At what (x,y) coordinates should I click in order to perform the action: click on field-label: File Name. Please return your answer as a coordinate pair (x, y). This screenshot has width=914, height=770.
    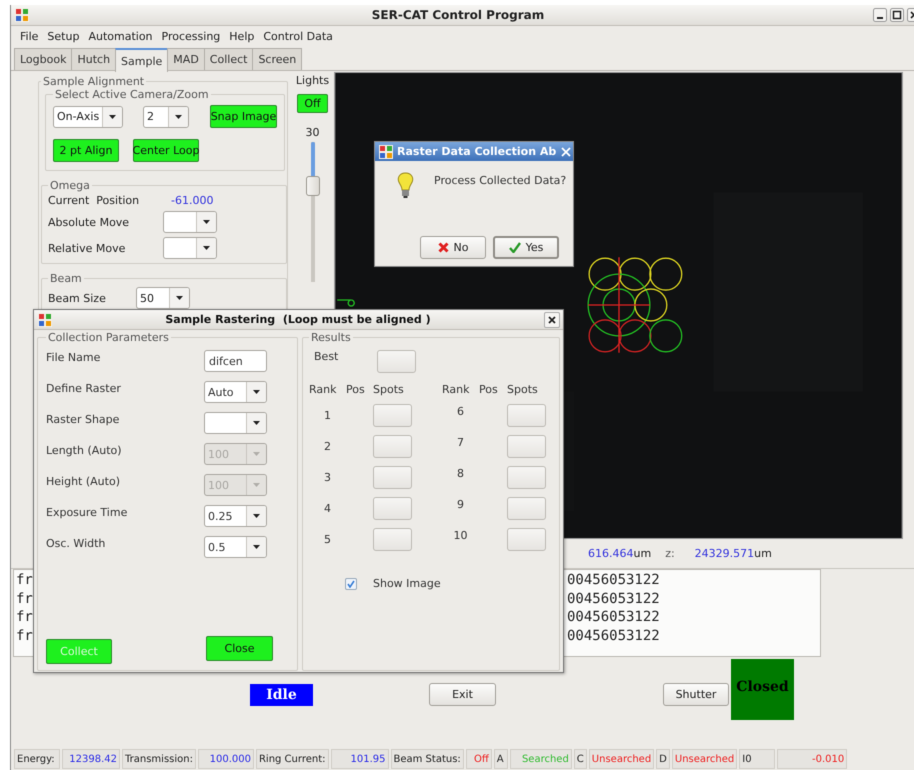
    Looking at the image, I should click on (74, 357).